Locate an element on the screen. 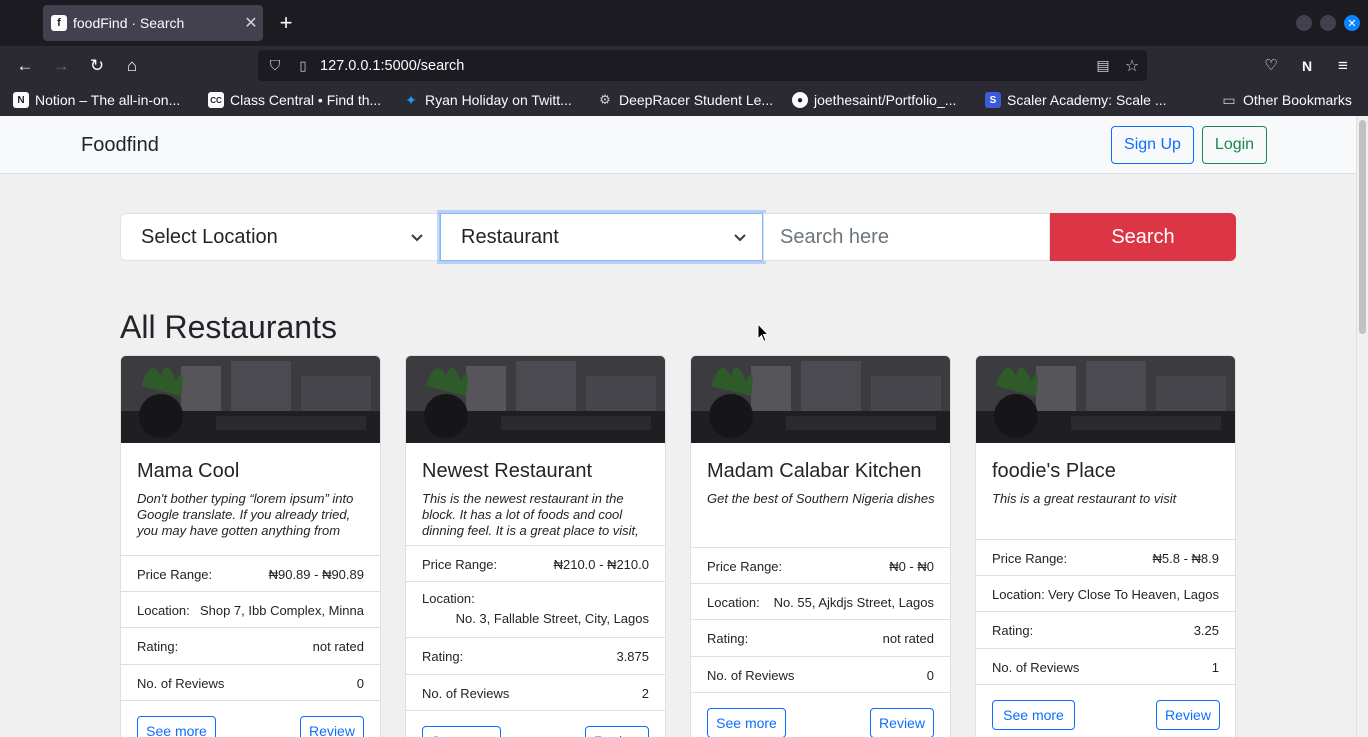  other-bookmarks: ▭ Other Bookmarks is located at coordinates (1286, 100).